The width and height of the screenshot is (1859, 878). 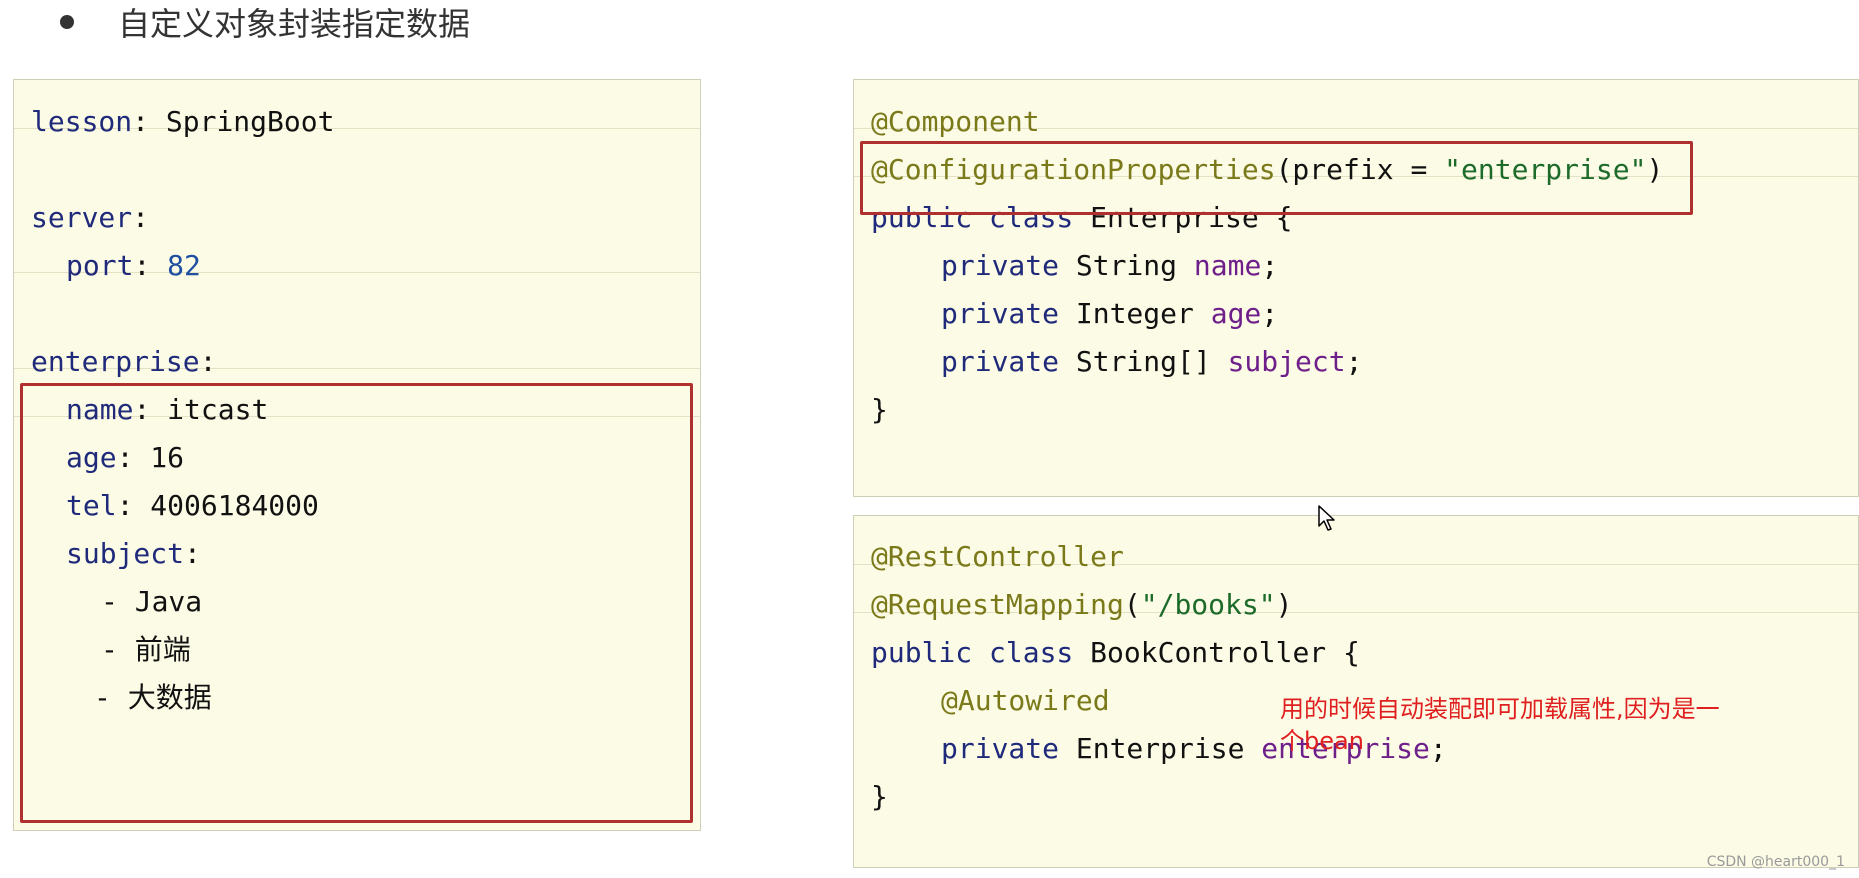 I want to click on rest-controller-annotation: @RestController, so click(x=997, y=556).